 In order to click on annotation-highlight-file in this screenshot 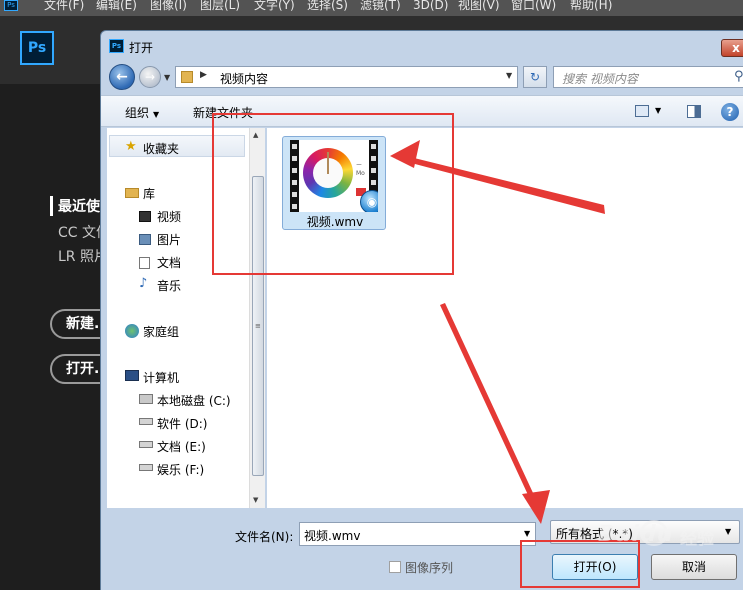, I will do `click(333, 194)`.